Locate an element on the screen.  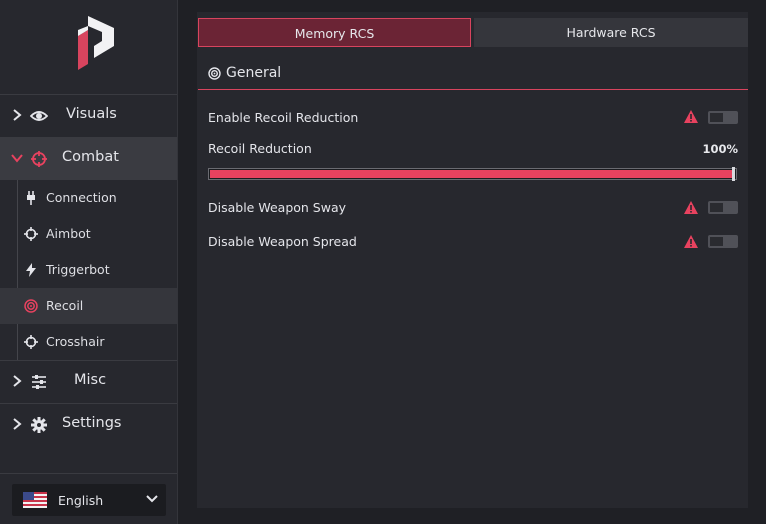
sliders-icon is located at coordinates (39, 382).